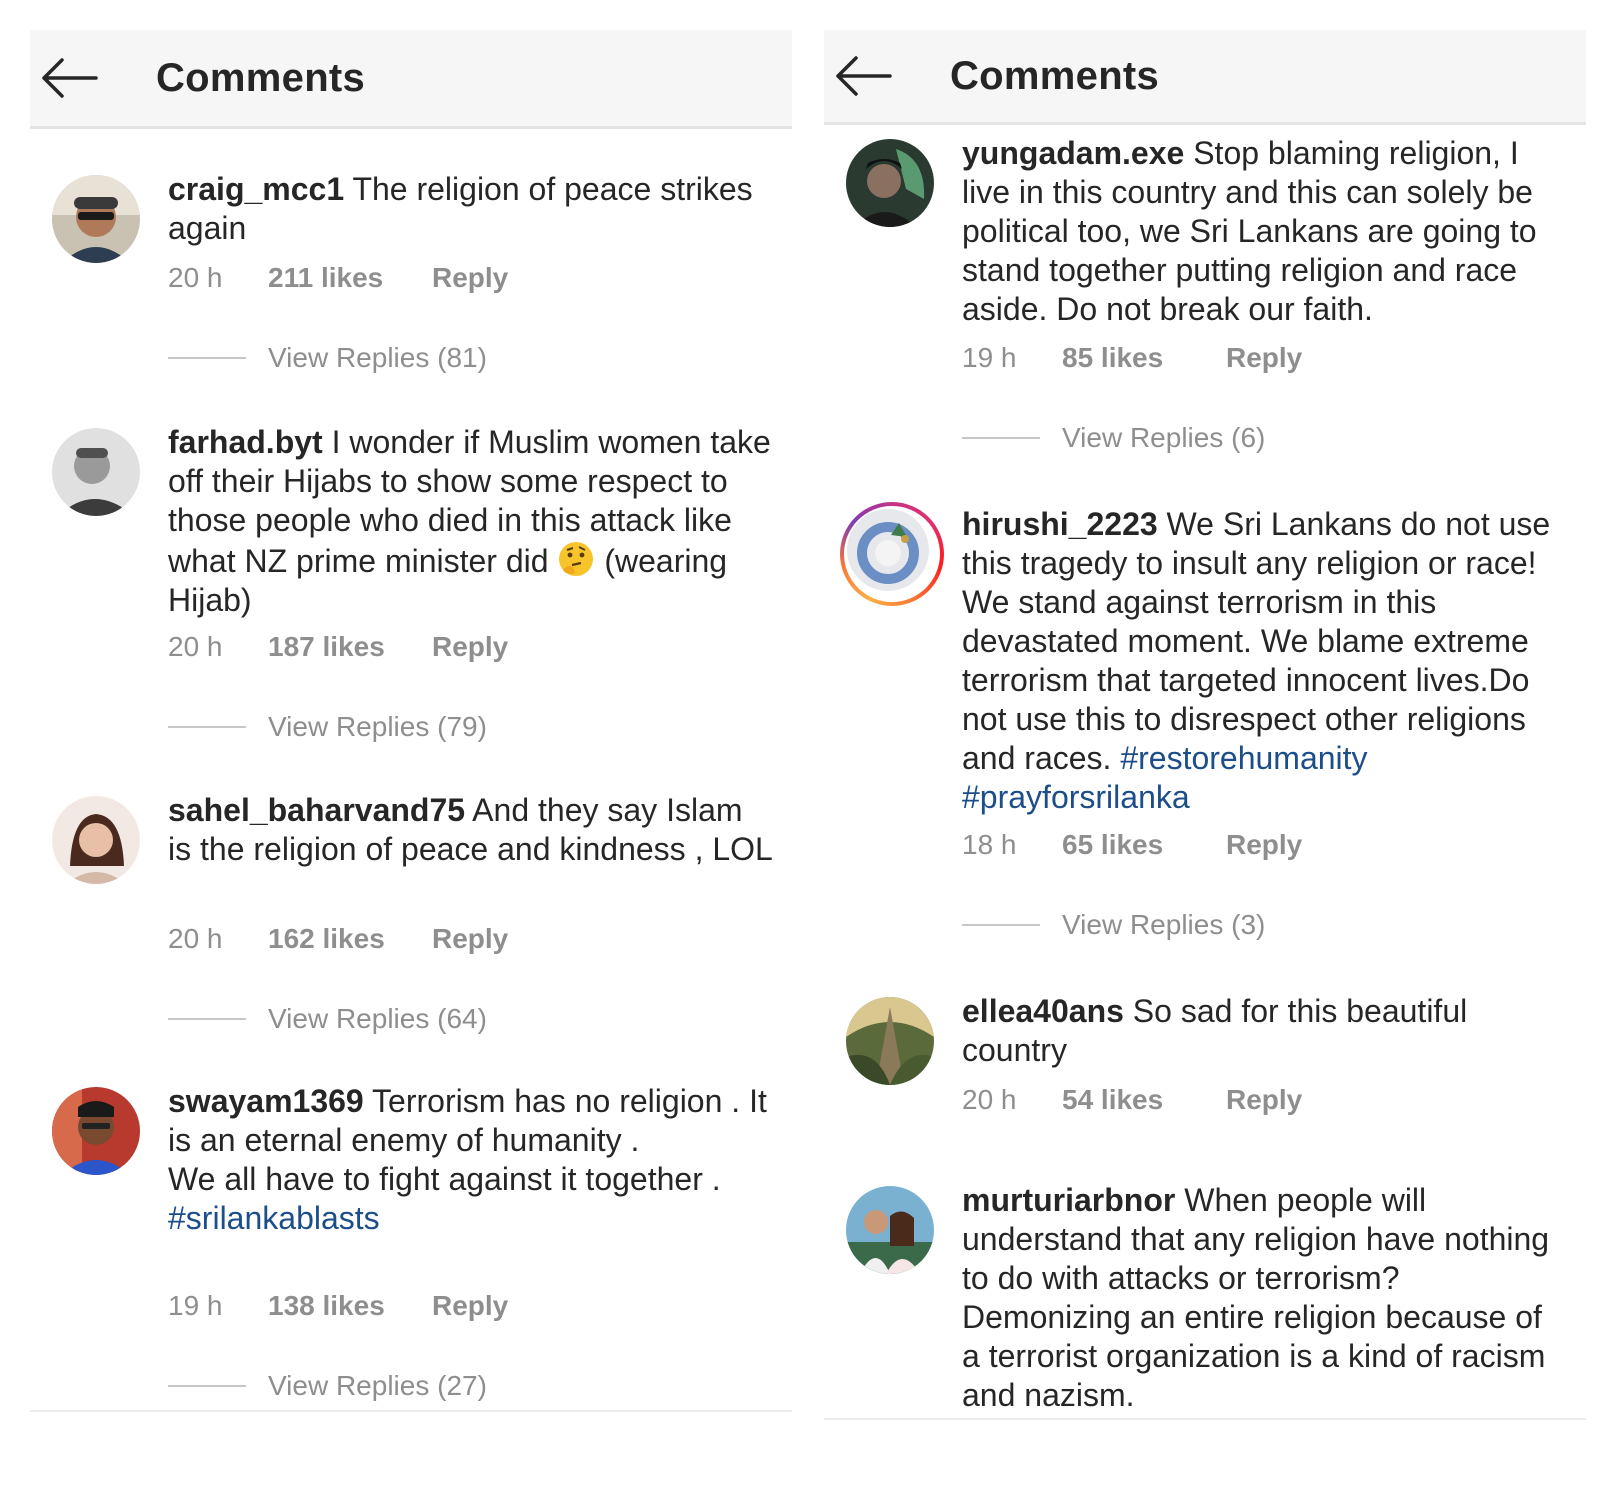 The width and height of the screenshot is (1600, 1485). Describe the element at coordinates (350, 647) in the screenshot. I see `likes-count: 187 likes` at that location.